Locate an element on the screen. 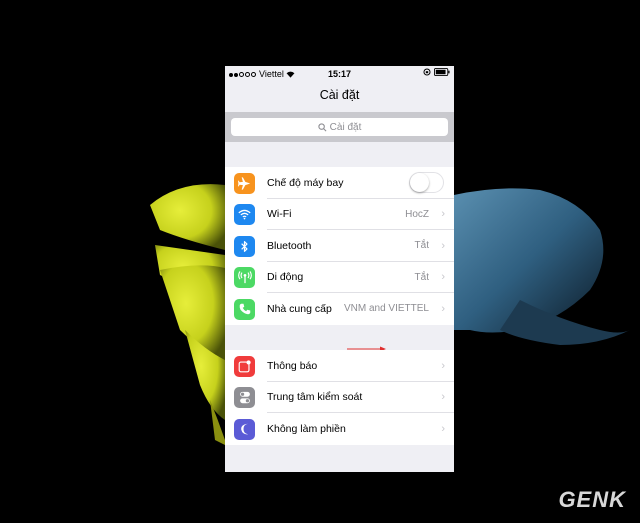 The image size is (640, 523). airplane-icon is located at coordinates (244, 183).